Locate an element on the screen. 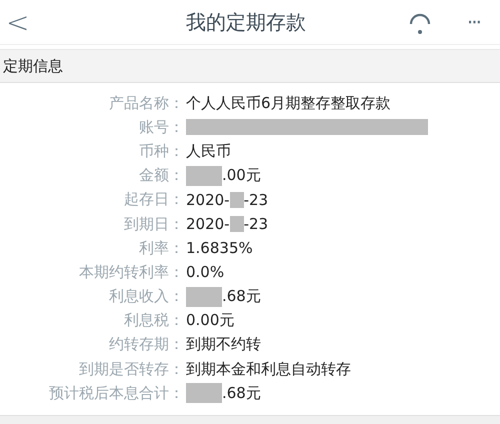  field-label: 起存日： is located at coordinates (153, 200).